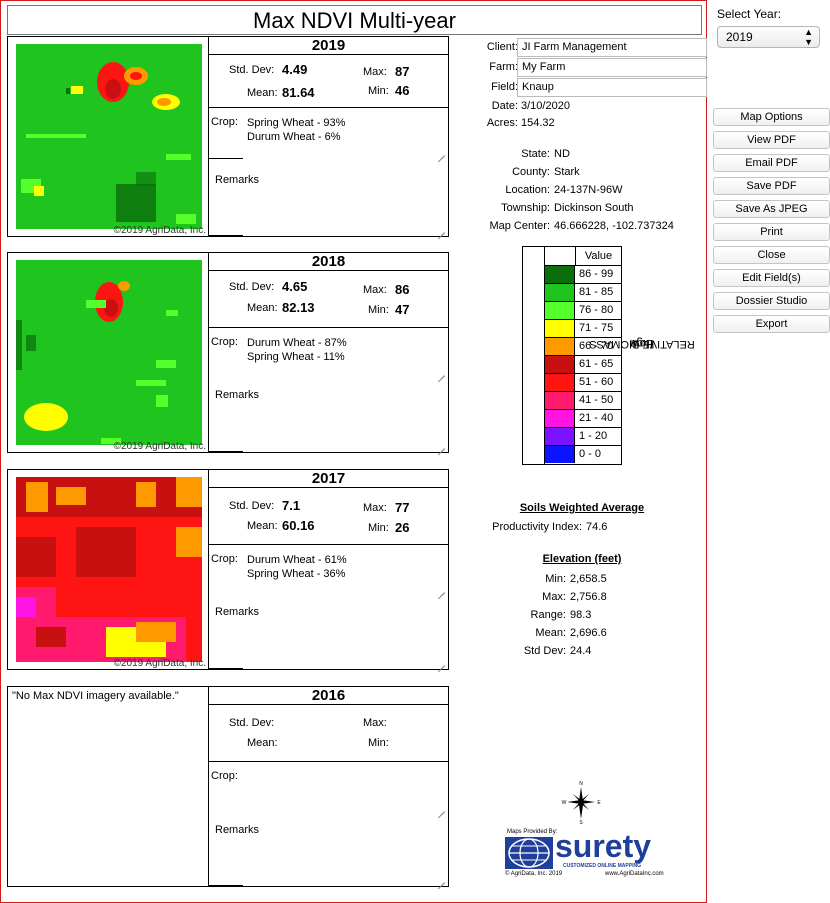  Describe the element at coordinates (602, 866) in the screenshot. I see `logo-tagline: CUSTOMIZED ONLINE MAPPING` at that location.